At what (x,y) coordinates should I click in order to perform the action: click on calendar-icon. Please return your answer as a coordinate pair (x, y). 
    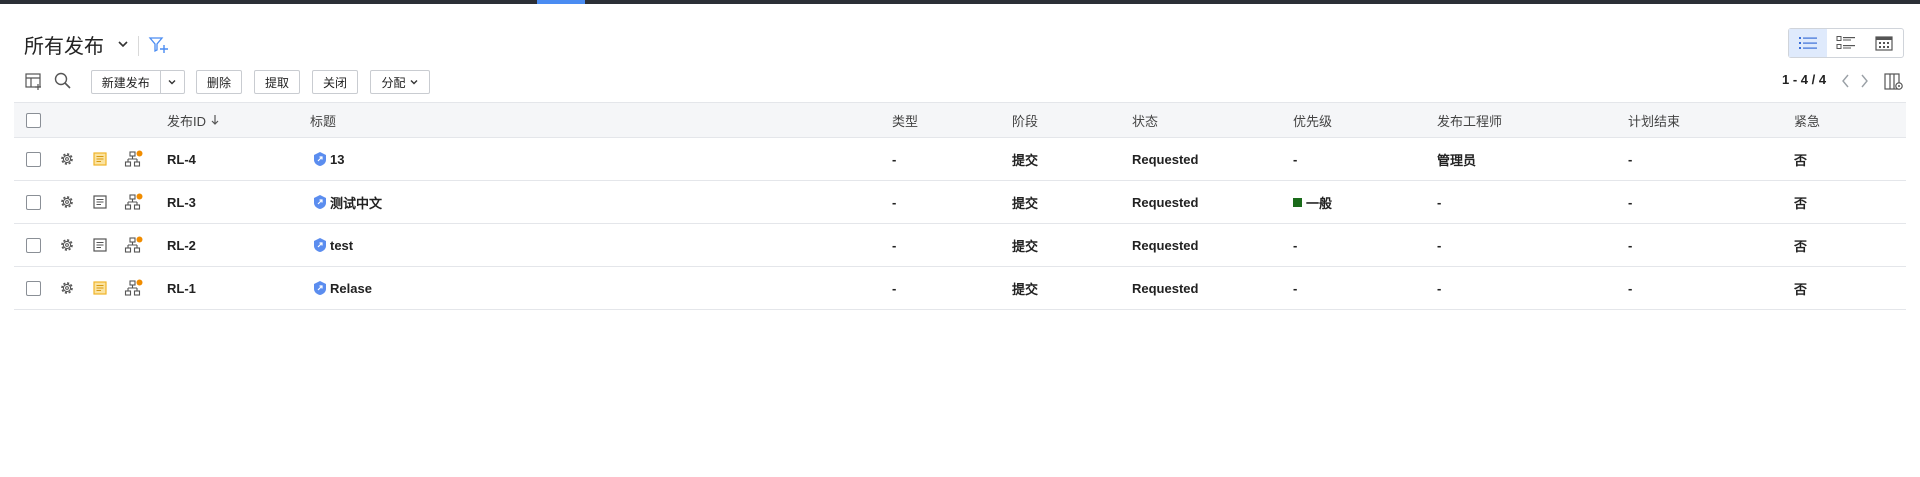
    Looking at the image, I should click on (1884, 43).